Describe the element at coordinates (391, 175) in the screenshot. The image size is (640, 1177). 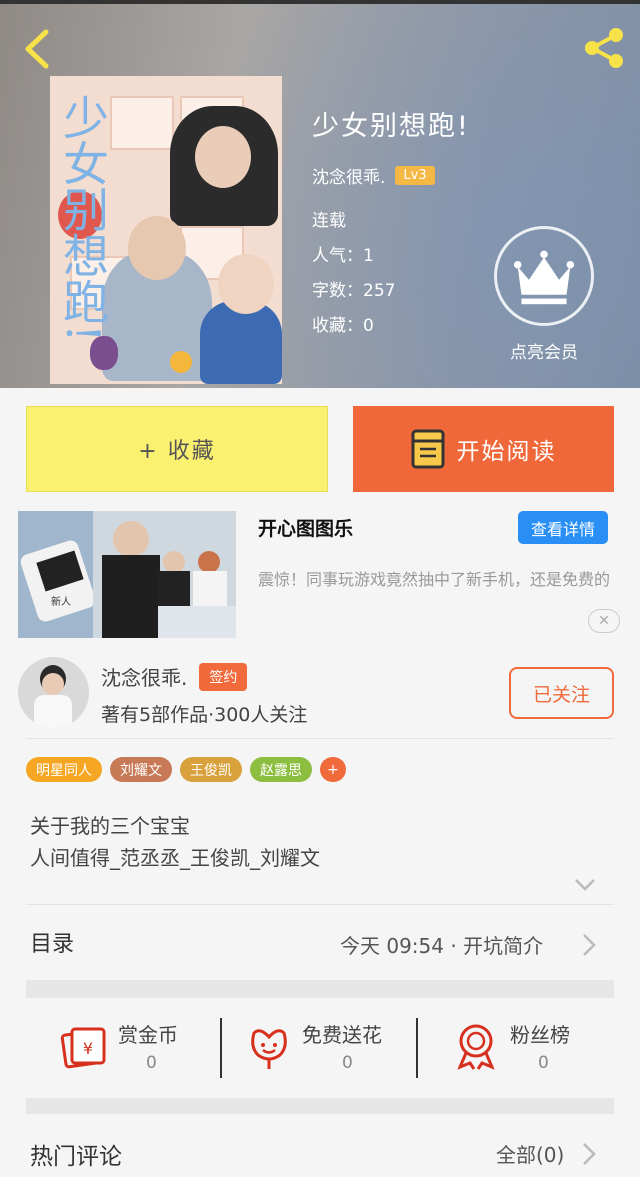
I see `book-author-line: 沈念很乖. Lv3` at that location.